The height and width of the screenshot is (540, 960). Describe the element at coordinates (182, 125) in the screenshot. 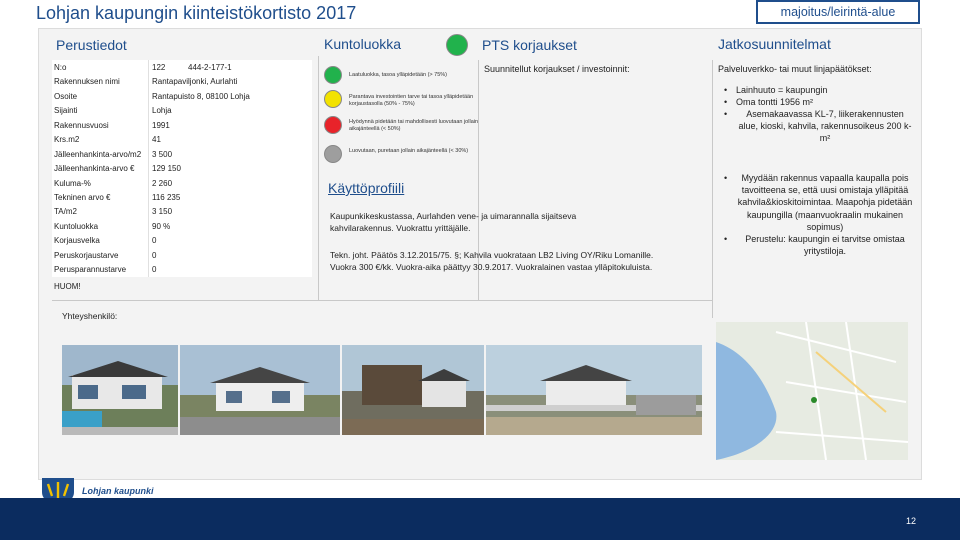

I see `basic-info-row: Rakennusvuosi 1991` at that location.